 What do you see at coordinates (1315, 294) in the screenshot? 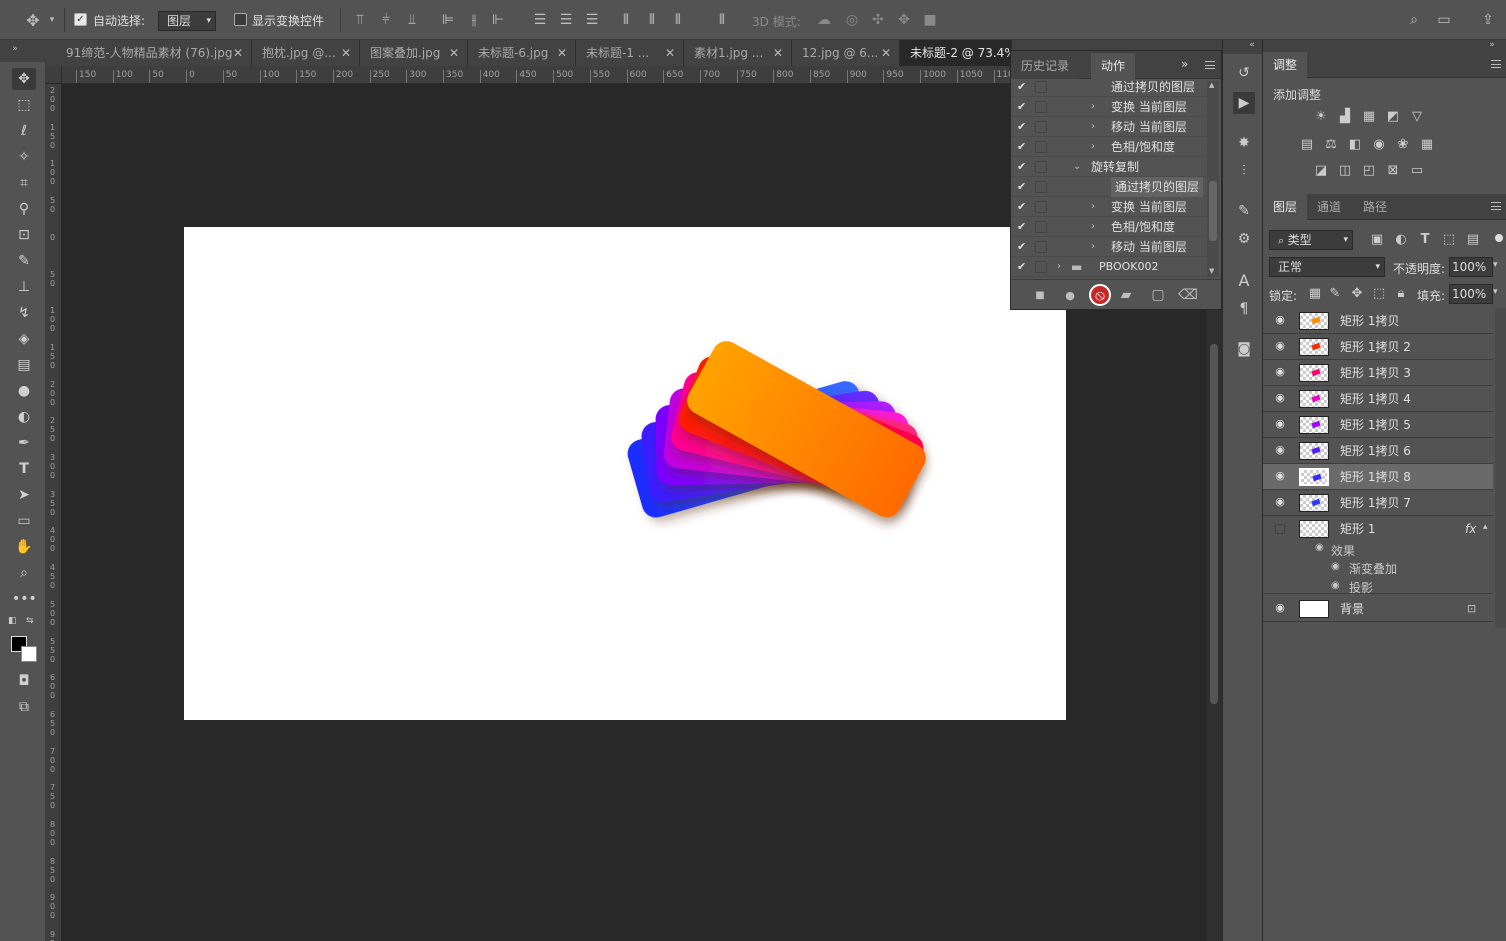
I see `lock-transparency-icon: ▦` at bounding box center [1315, 294].